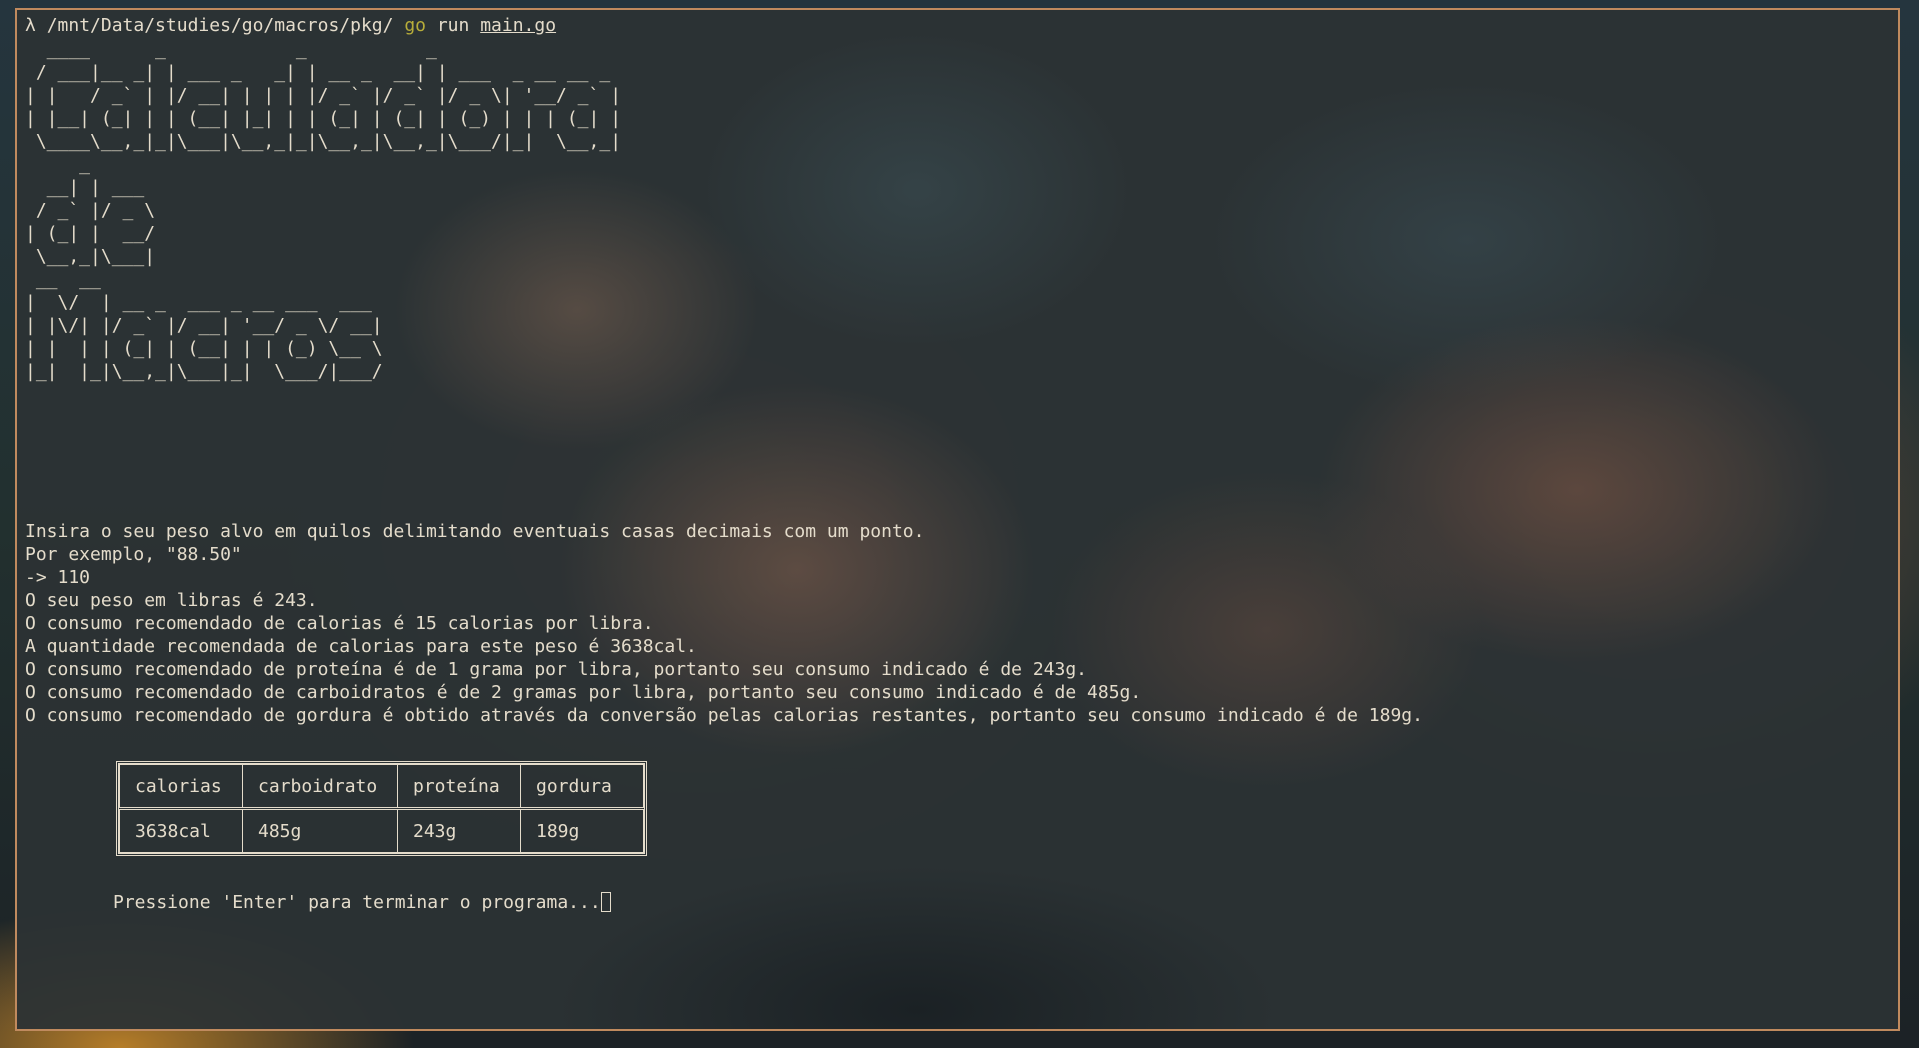  I want to click on command-args: run, so click(453, 25).